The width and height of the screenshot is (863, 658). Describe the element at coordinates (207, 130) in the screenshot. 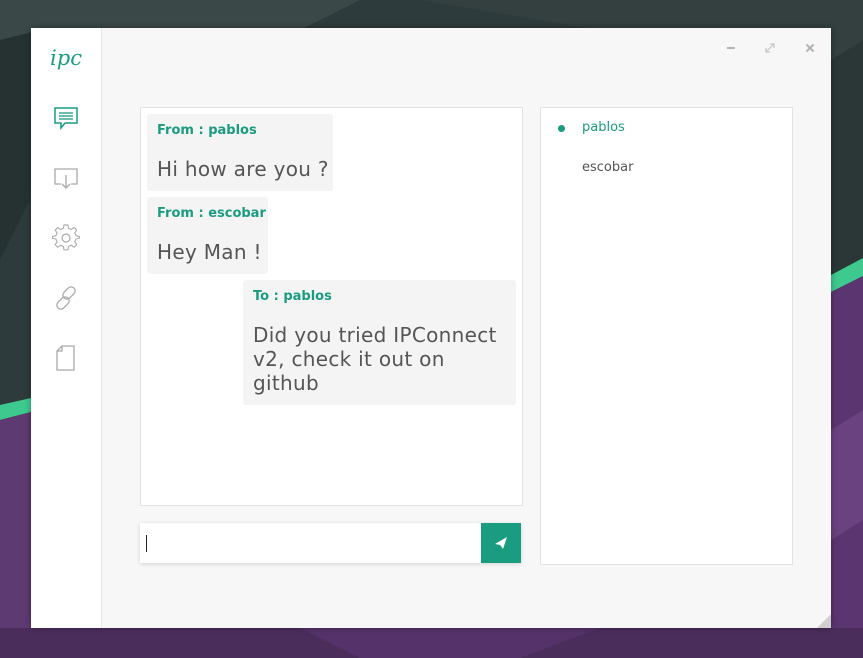

I see `message-header: From : pablos` at that location.